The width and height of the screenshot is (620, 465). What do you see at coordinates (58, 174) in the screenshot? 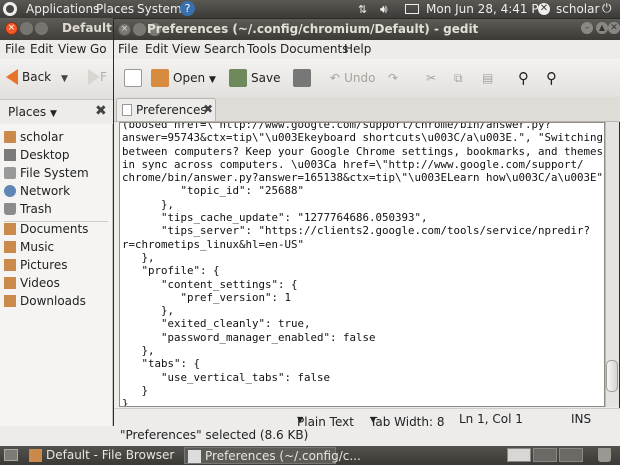
I see `sidebar-item-filesystem: File System` at bounding box center [58, 174].